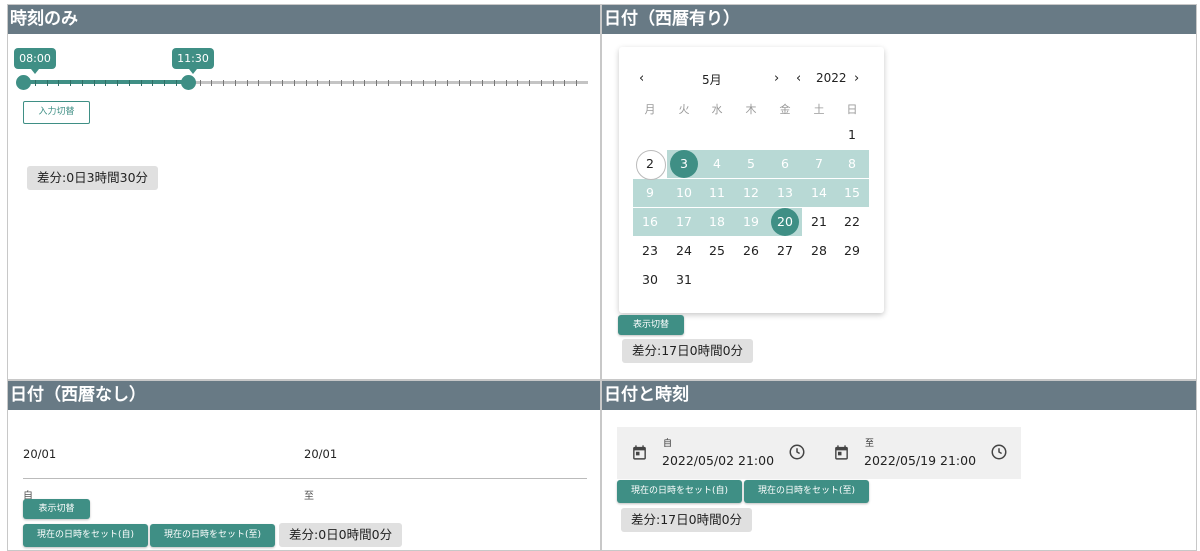 This screenshot has height=551, width=1200. What do you see at coordinates (798, 78) in the screenshot?
I see `prev-year-button: ‹` at bounding box center [798, 78].